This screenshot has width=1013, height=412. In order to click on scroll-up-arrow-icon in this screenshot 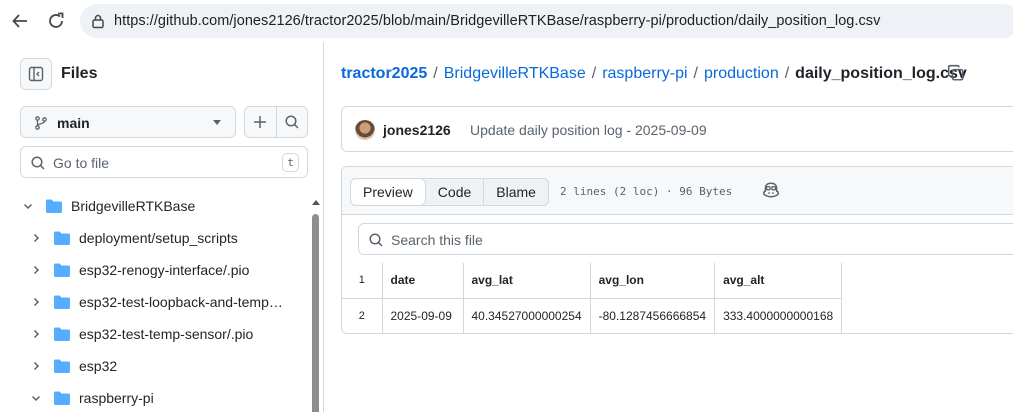, I will do `click(316, 202)`.